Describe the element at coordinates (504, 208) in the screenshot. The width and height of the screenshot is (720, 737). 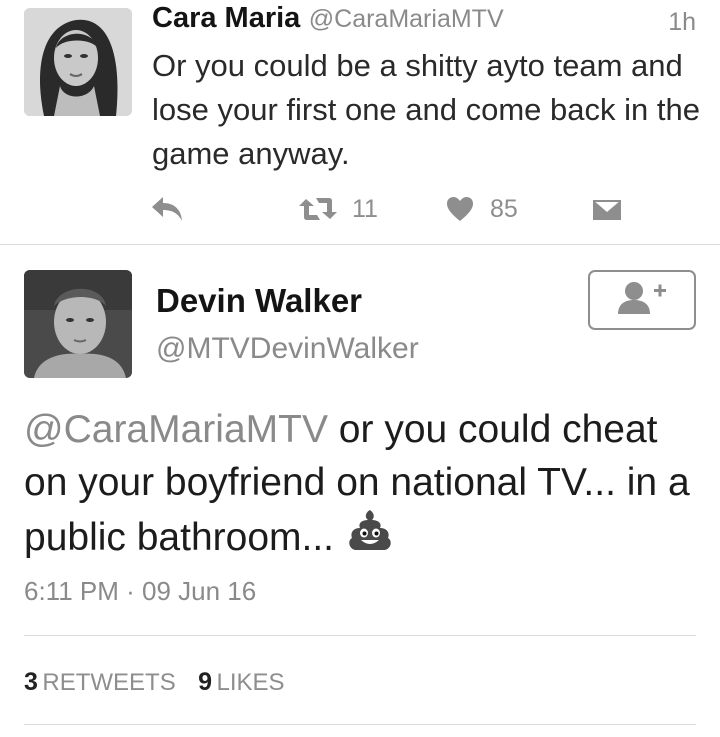
I see `like-count: 85` at that location.